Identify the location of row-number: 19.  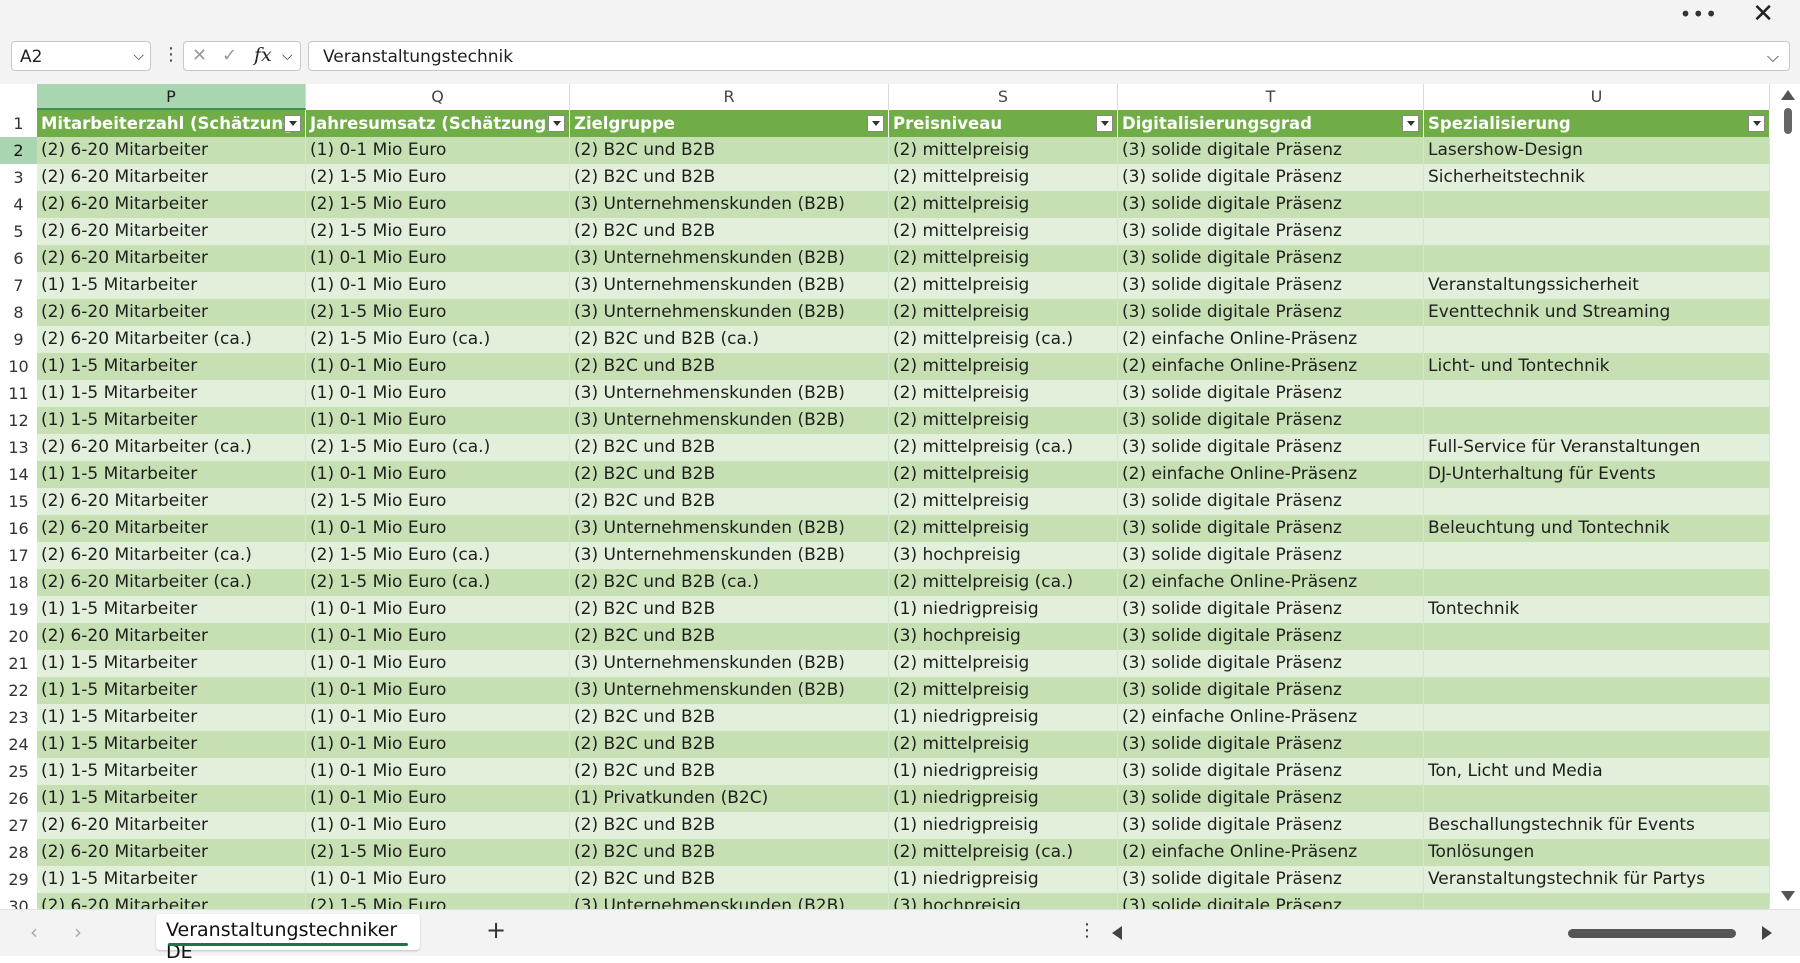
(18, 609).